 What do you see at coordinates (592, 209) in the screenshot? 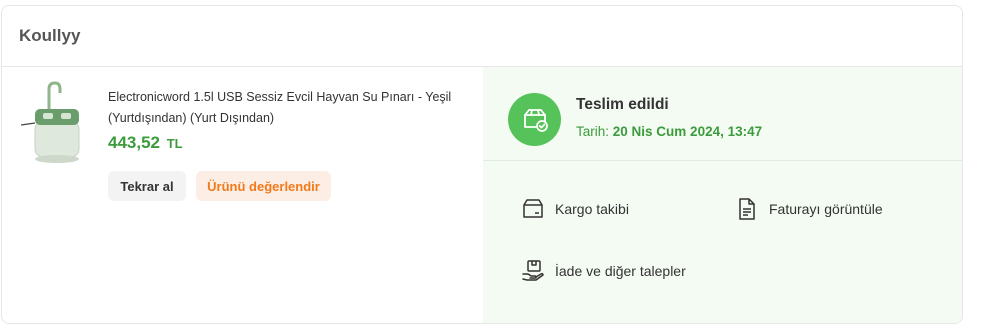
I see `cargo-tracking-label: Kargo takibi` at bounding box center [592, 209].